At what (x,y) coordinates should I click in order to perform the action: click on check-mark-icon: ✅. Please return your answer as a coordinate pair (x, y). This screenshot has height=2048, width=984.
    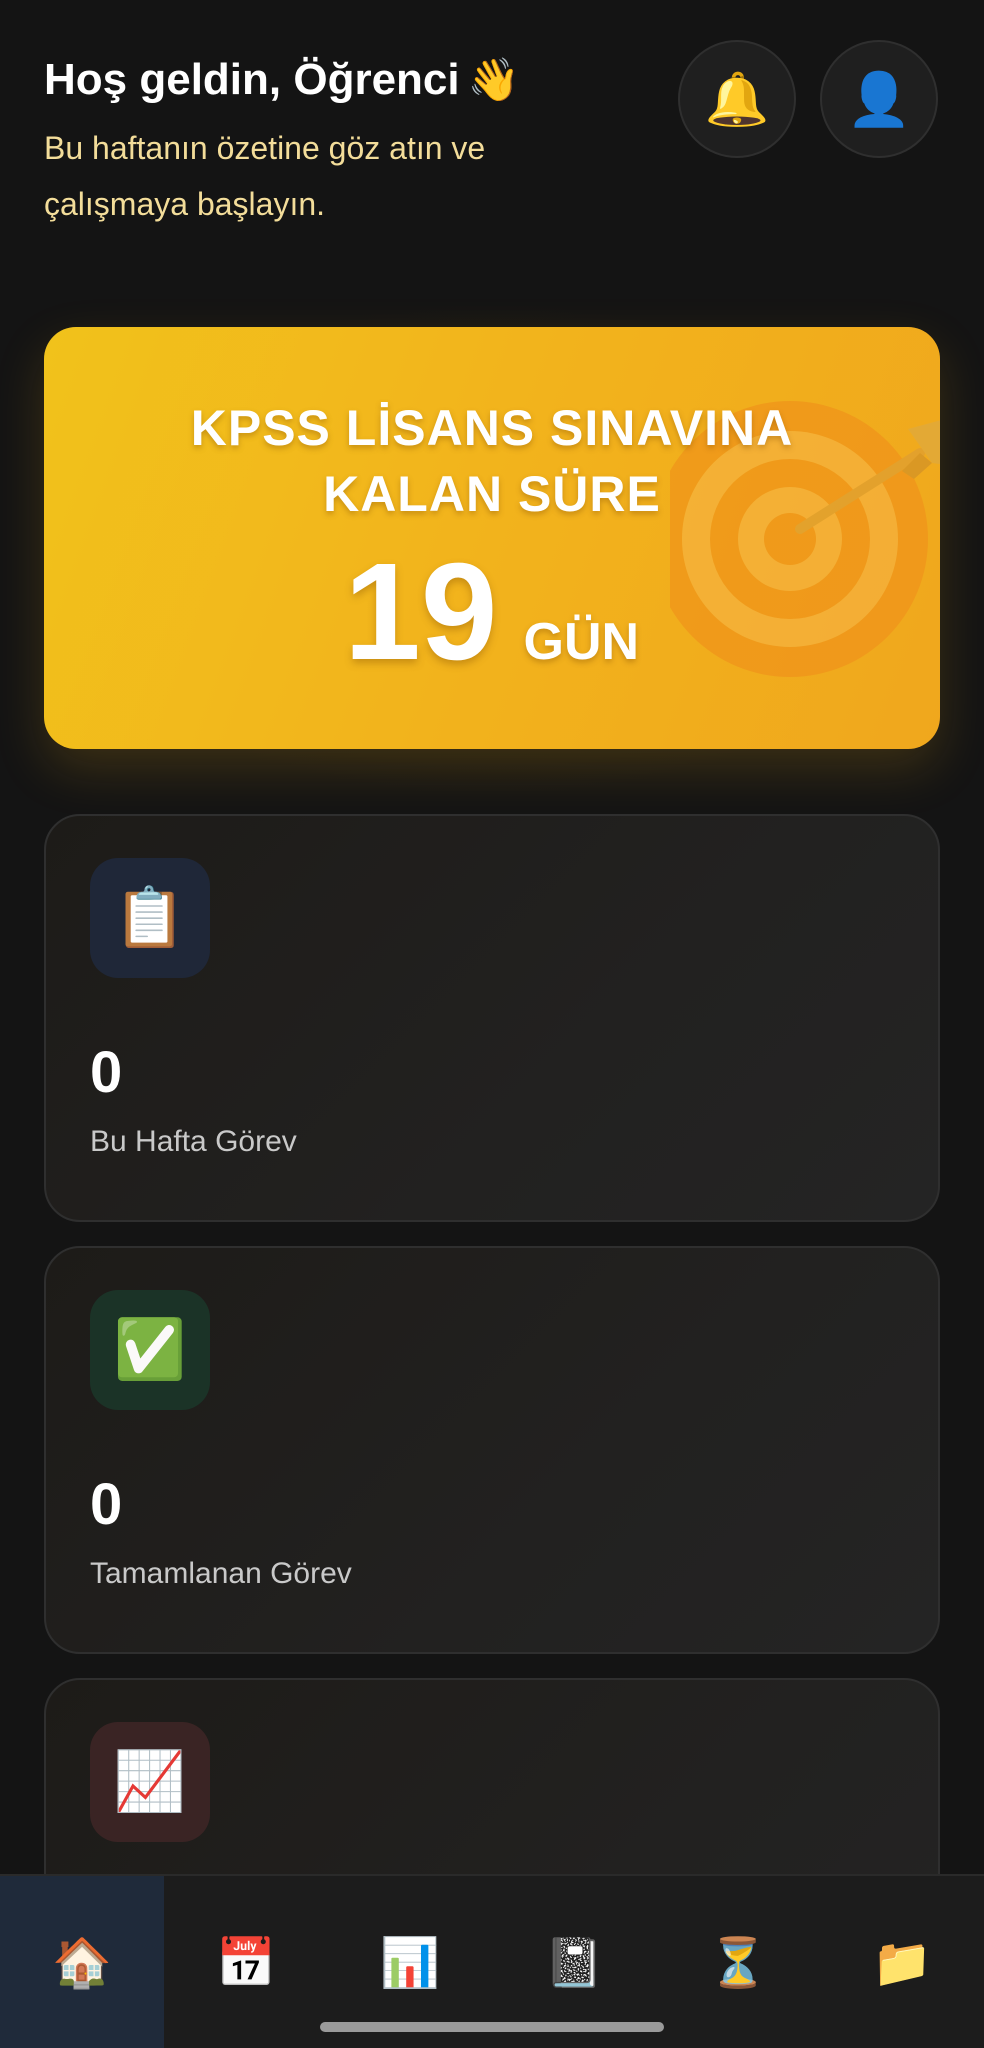
    Looking at the image, I should click on (150, 1350).